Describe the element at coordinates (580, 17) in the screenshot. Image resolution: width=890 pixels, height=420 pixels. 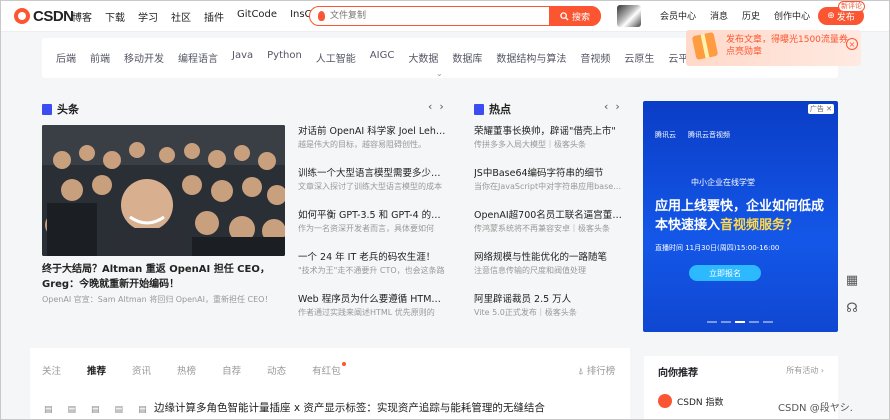
I see `search-button-label: 搜索` at that location.